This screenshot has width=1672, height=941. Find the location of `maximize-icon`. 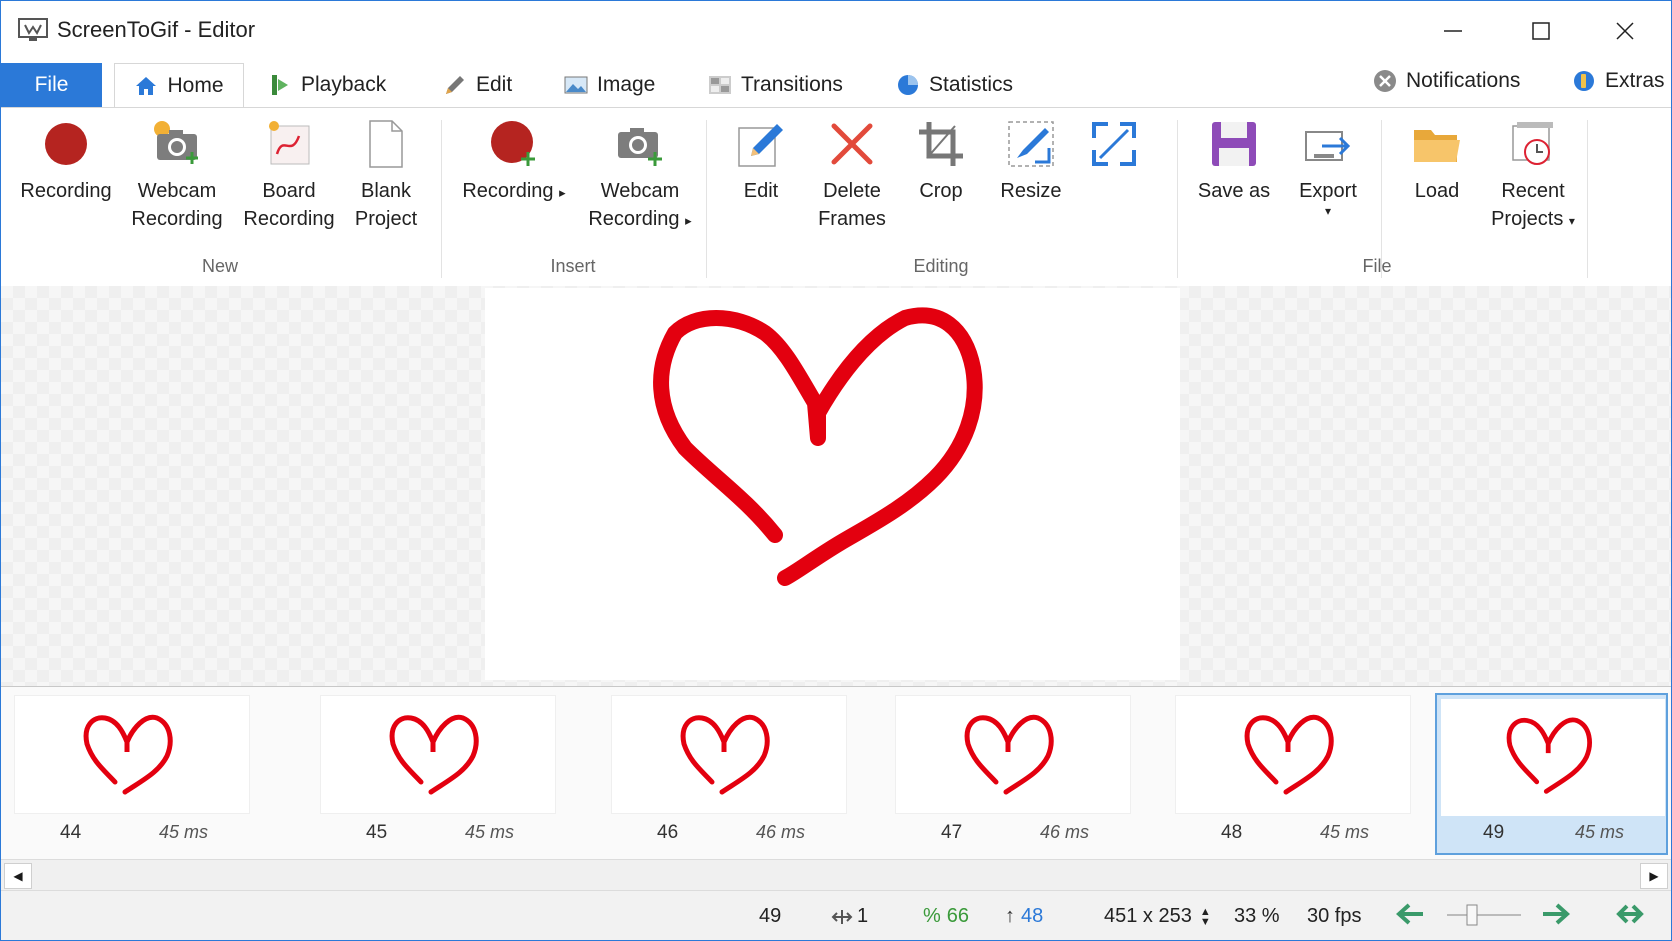

maximize-icon is located at coordinates (1541, 31).